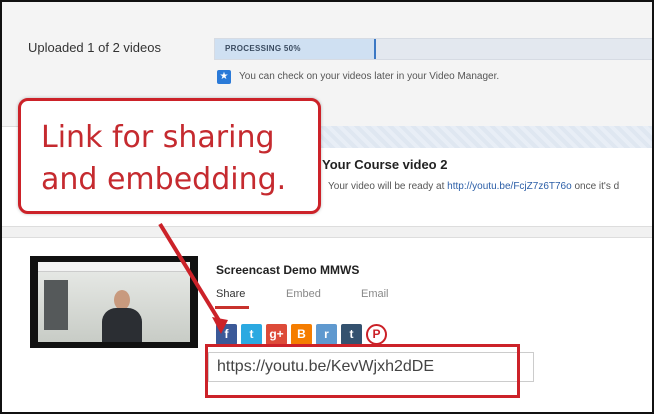 This screenshot has height=414, width=654. I want to click on annotation-callout: Link for sharing and embedding., so click(169, 156).